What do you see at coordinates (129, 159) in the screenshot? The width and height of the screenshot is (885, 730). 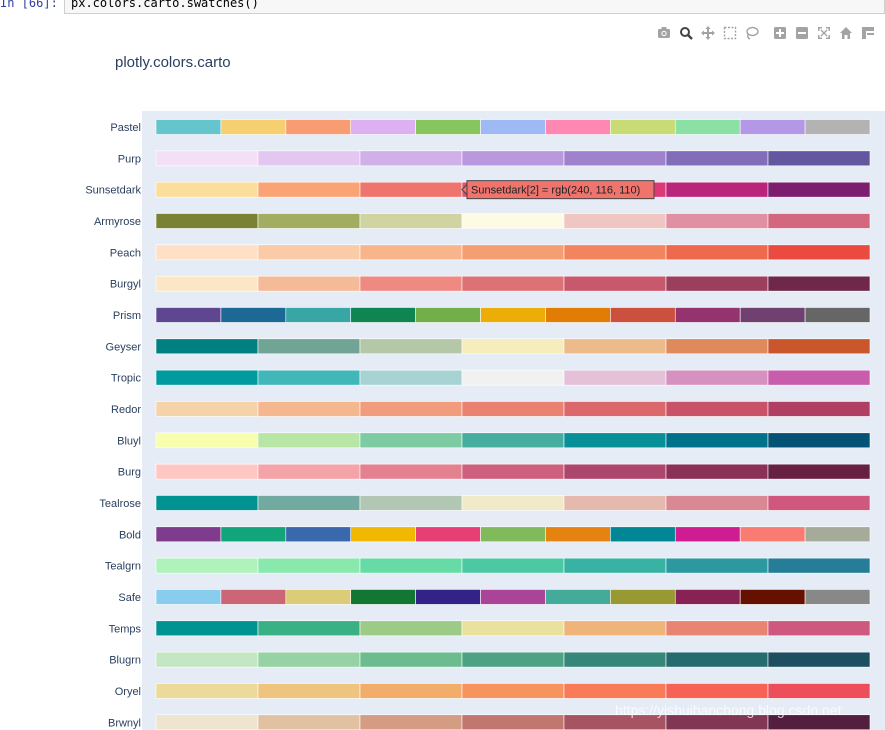 I see `row-label-purp: Purp` at bounding box center [129, 159].